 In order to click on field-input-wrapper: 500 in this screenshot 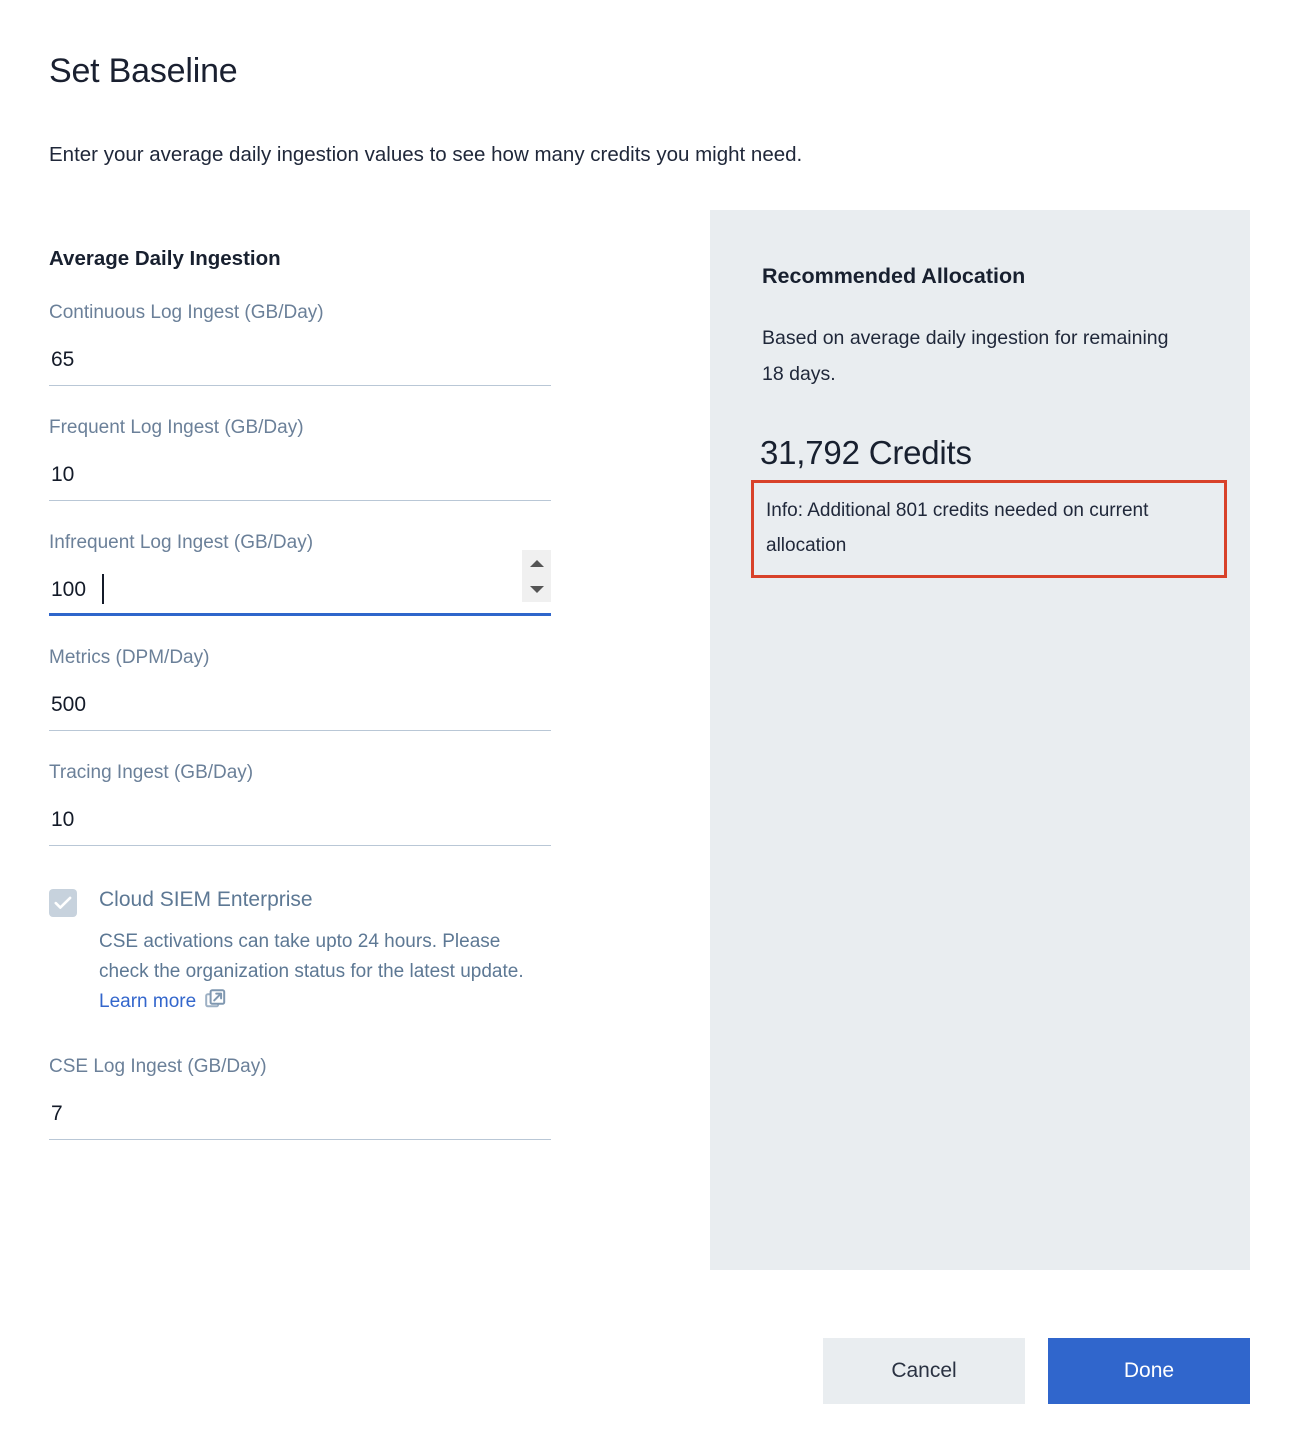, I will do `click(300, 709)`.